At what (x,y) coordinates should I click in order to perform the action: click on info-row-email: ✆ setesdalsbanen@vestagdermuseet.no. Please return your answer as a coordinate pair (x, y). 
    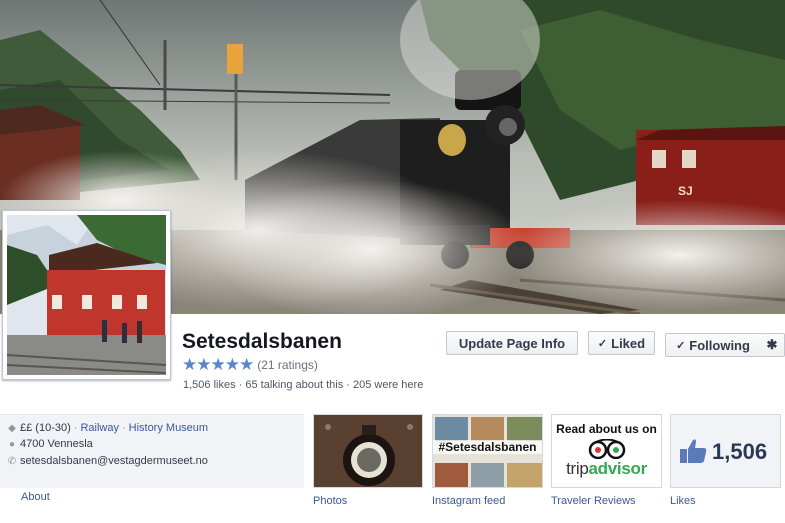
    Looking at the image, I should click on (107, 461).